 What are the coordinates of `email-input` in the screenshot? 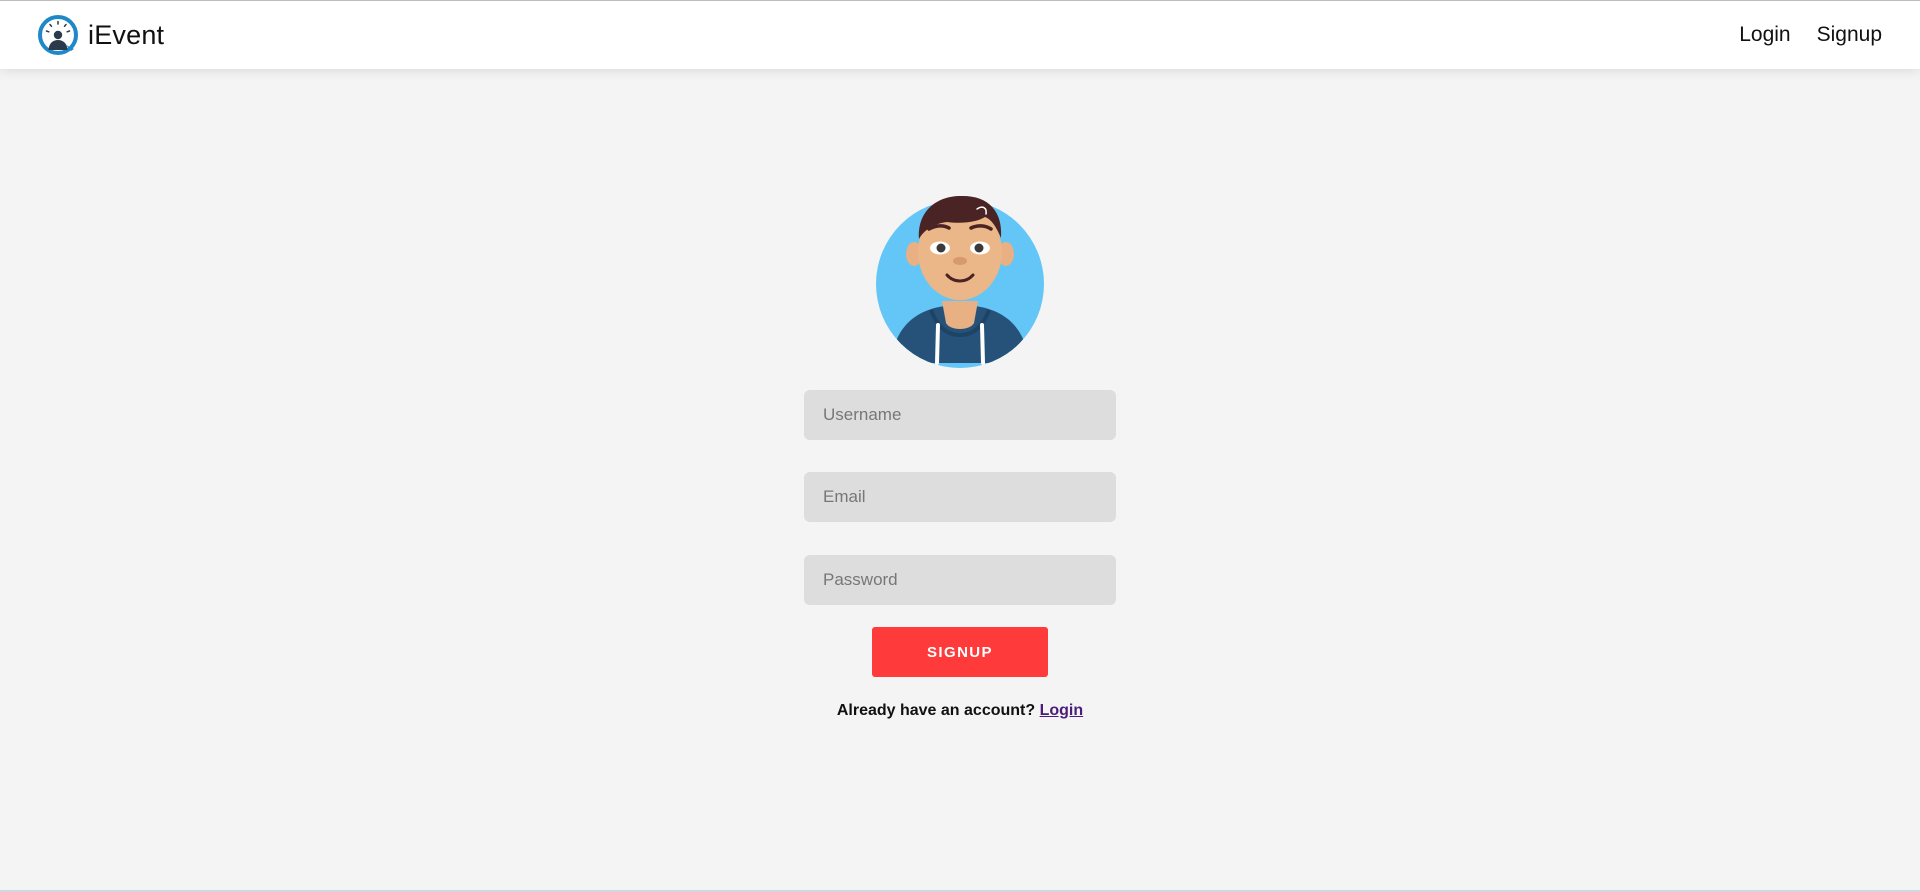 It's located at (960, 497).